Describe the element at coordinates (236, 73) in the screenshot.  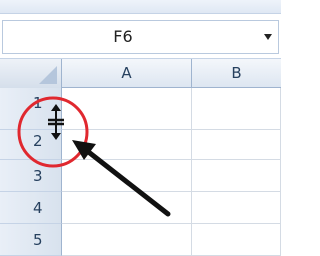
I see `column-header-b: B` at that location.